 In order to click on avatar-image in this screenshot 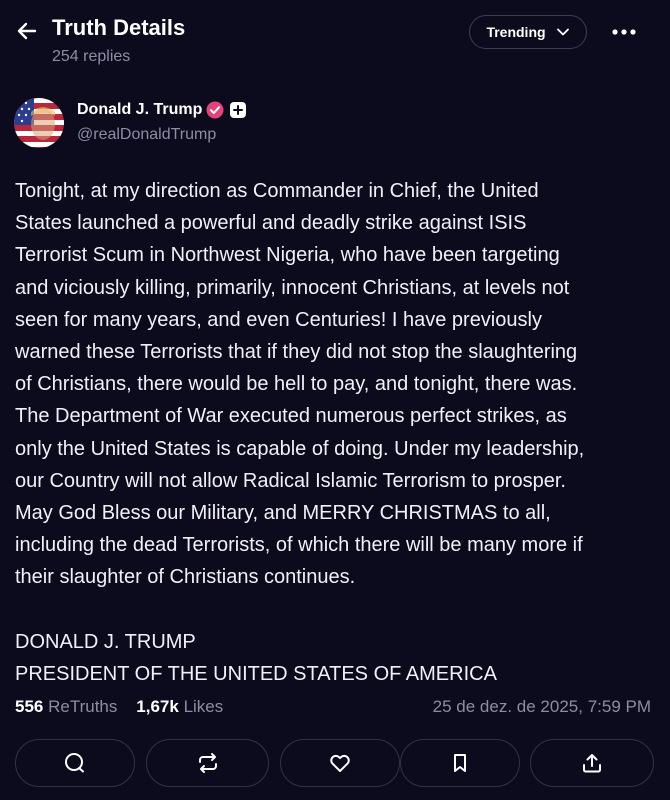, I will do `click(39, 123)`.